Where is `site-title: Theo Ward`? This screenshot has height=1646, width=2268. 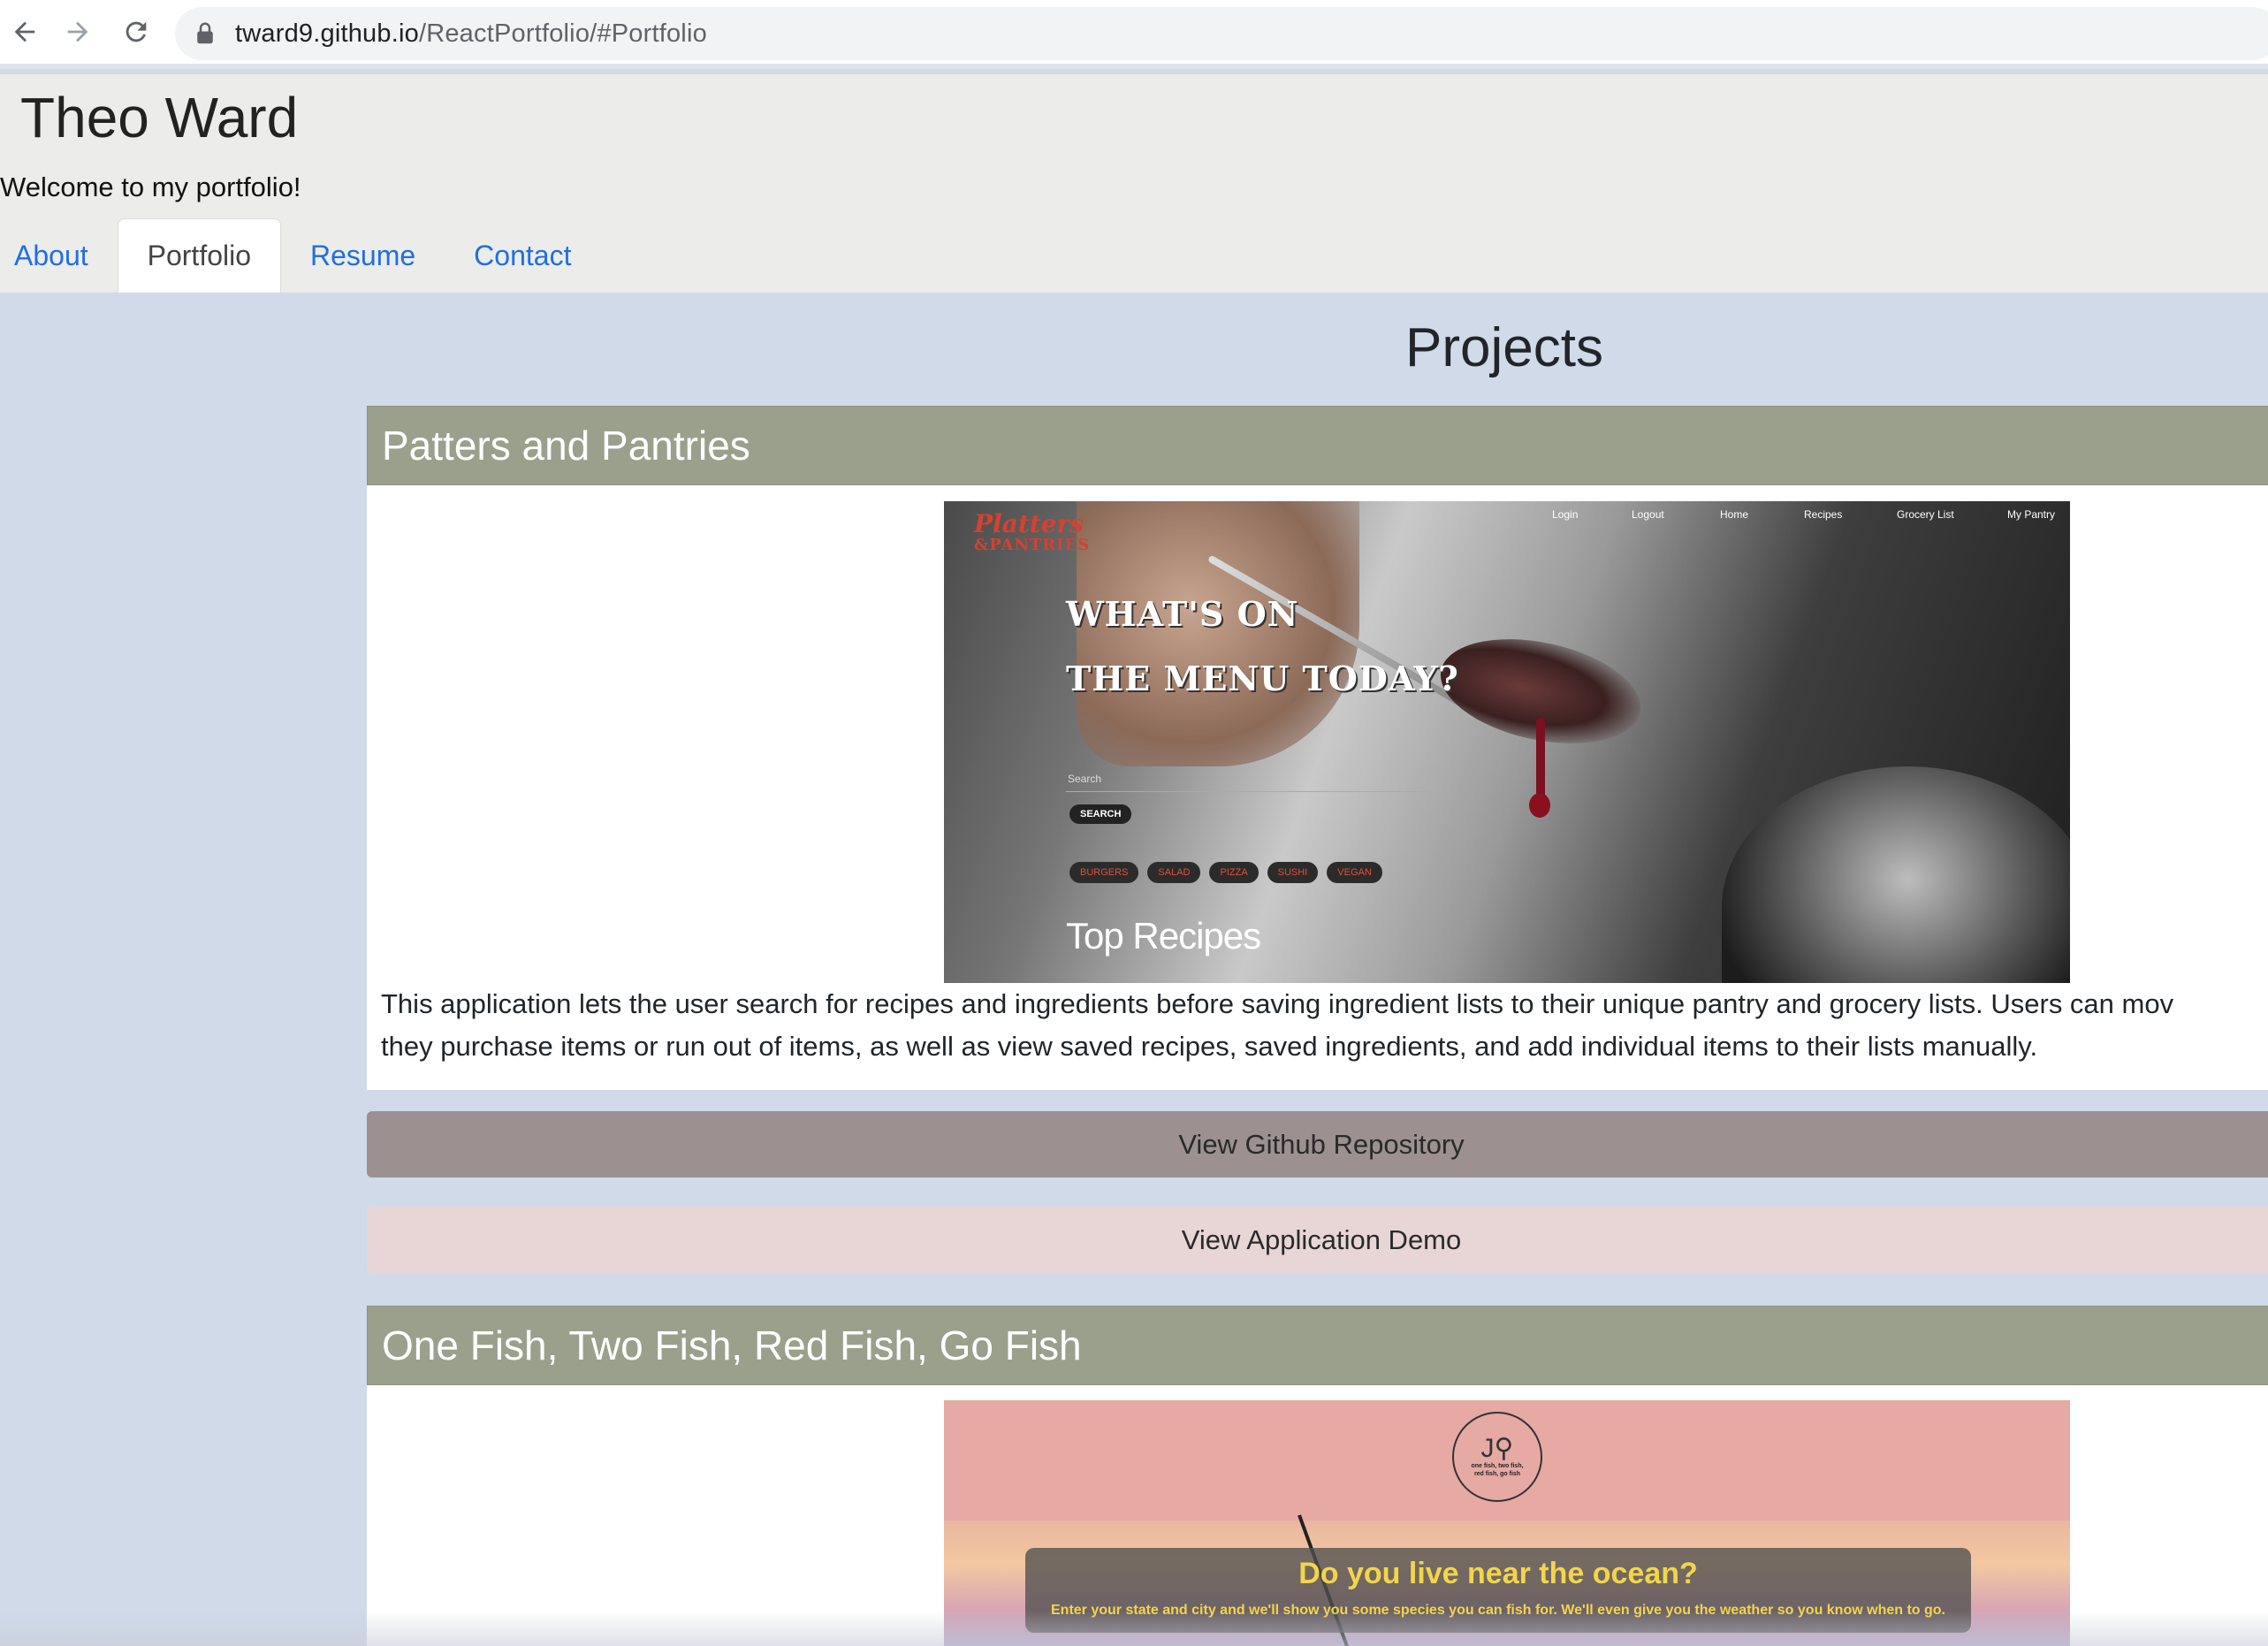
site-title: Theo Ward is located at coordinates (159, 117).